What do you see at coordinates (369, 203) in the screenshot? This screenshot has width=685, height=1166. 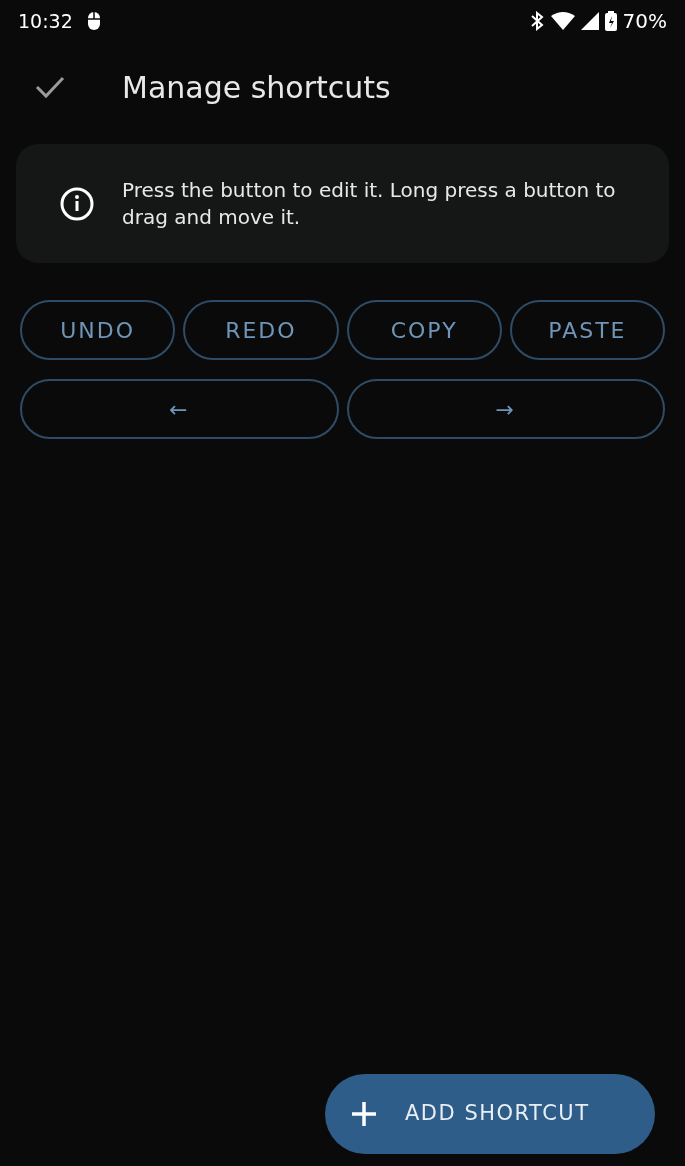 I see `info-text: Press the button to edit it. Long press a button to drag and move it.` at bounding box center [369, 203].